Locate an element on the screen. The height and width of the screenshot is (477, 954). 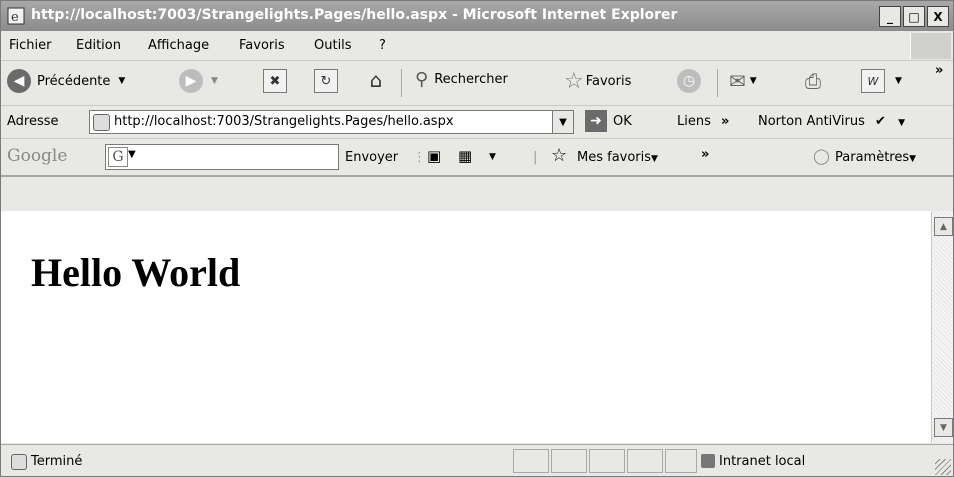
mail-icon: ✉ is located at coordinates (737, 81).